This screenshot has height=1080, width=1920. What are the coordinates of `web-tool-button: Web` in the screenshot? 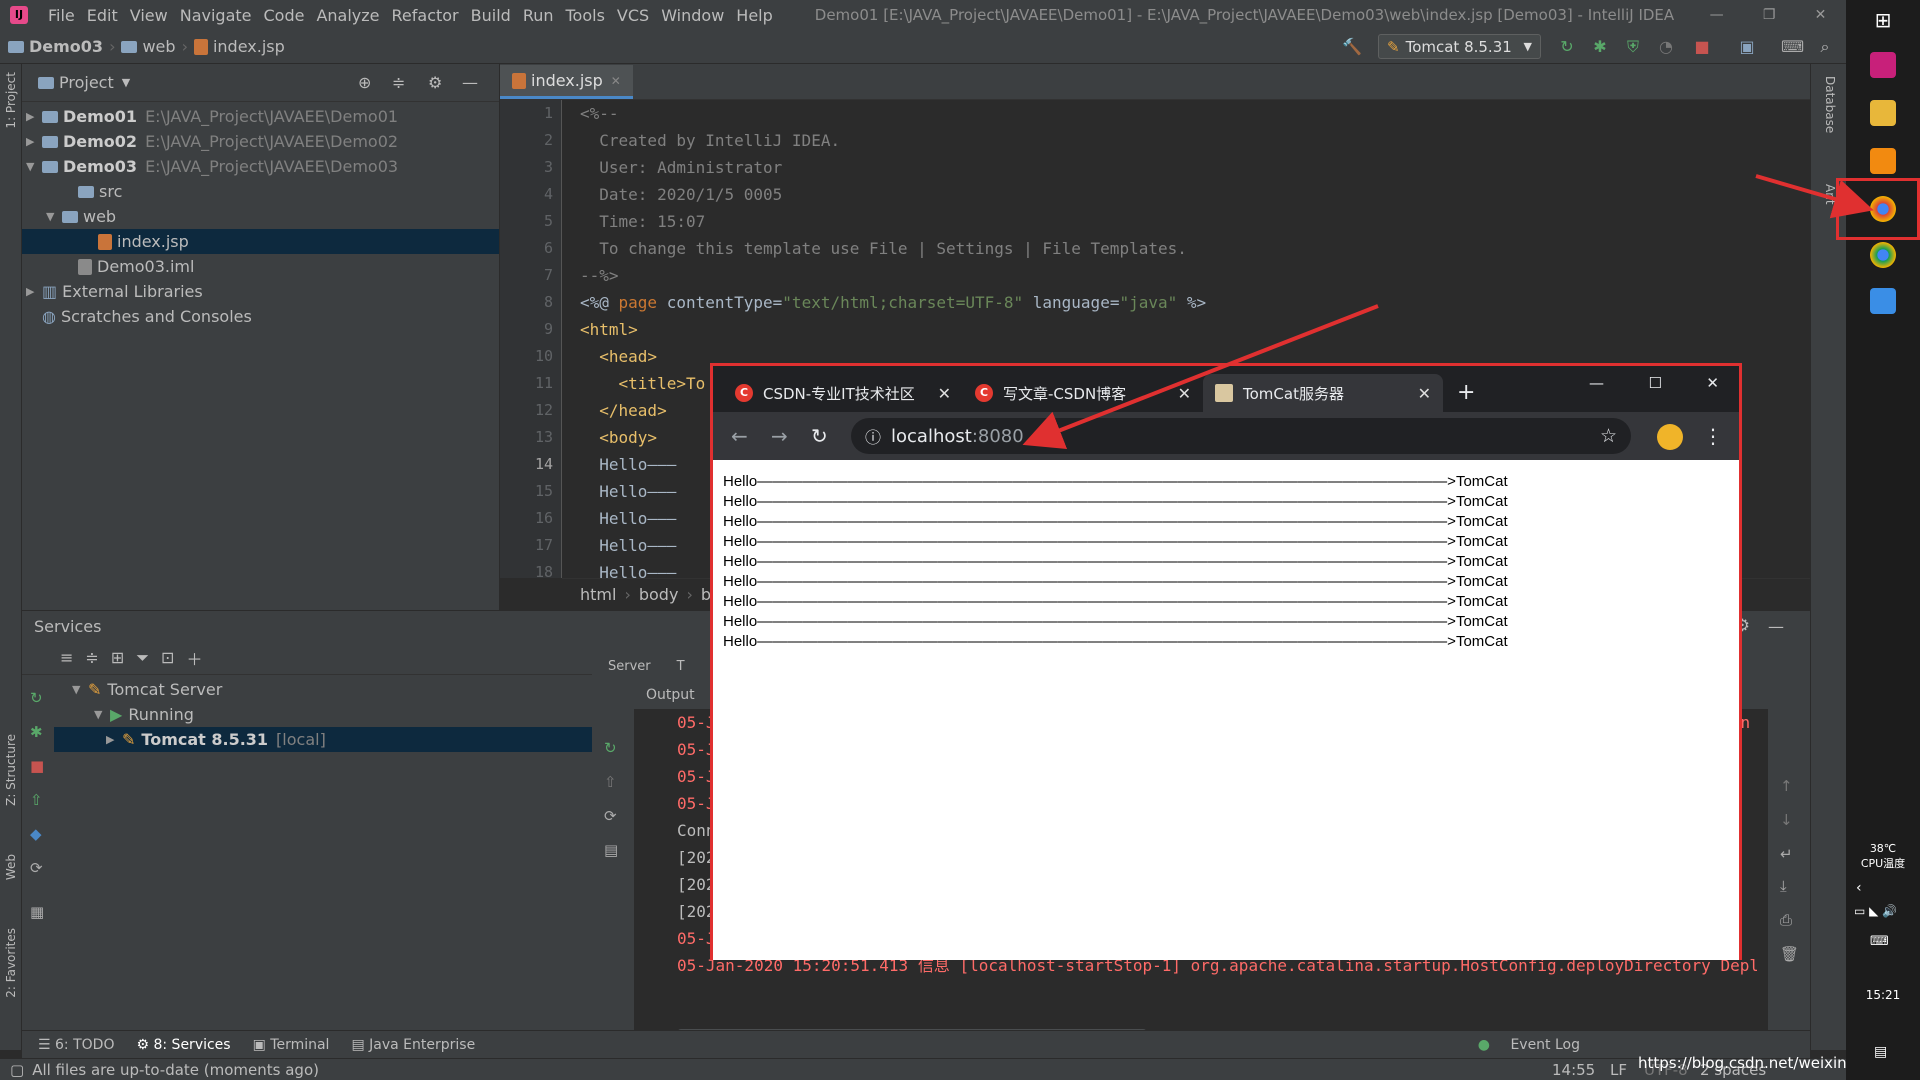 It's located at (11, 867).